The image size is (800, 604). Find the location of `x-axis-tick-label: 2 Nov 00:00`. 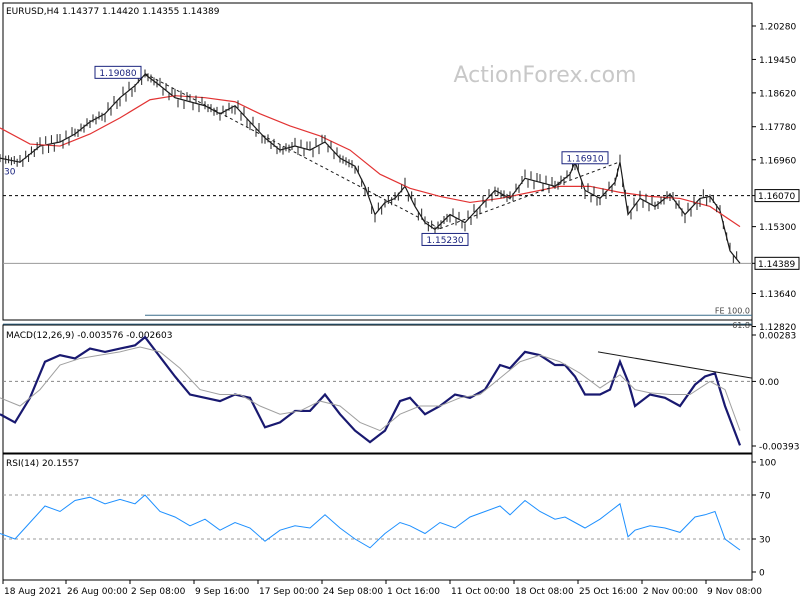

x-axis-tick-label: 2 Nov 00:00 is located at coordinates (670, 592).